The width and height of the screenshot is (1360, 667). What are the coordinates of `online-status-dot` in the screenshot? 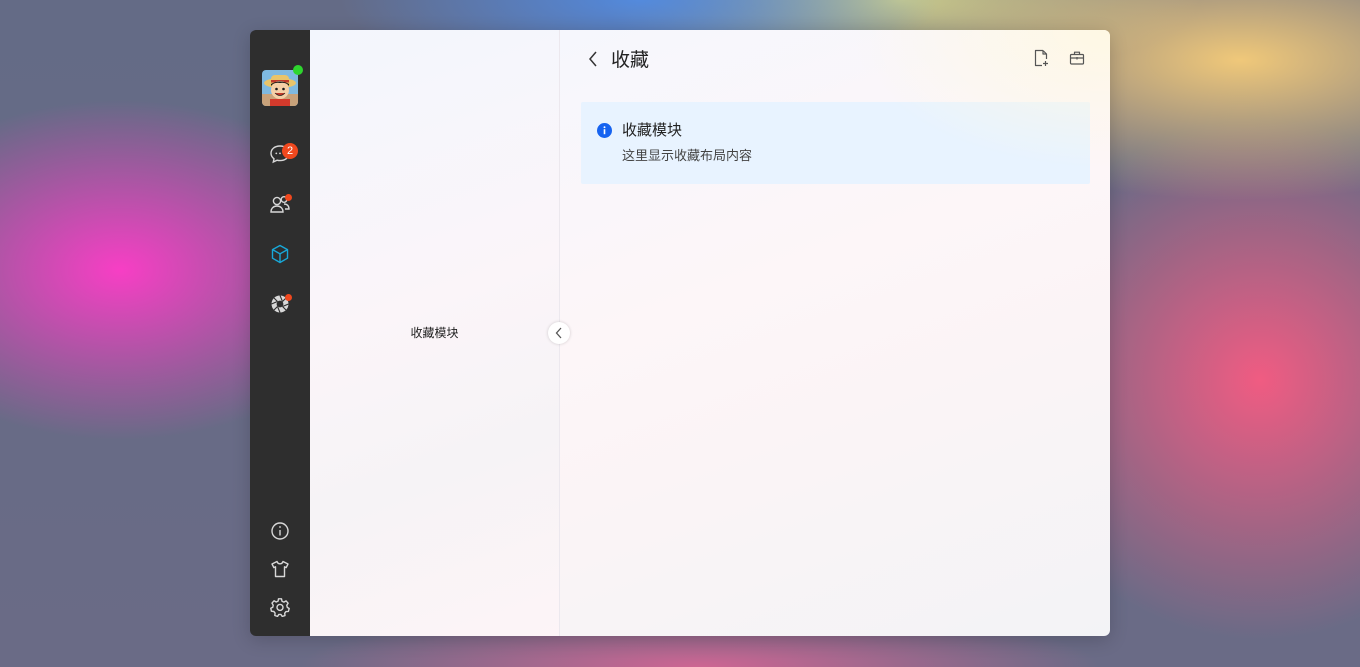 It's located at (298, 70).